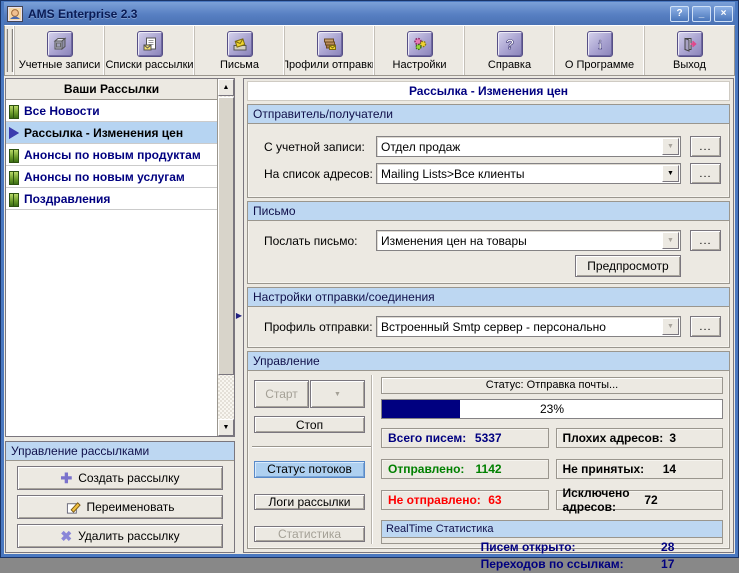 Image resolution: width=739 pixels, height=573 pixels. Describe the element at coordinates (311, 447) in the screenshot. I see `divider` at that location.